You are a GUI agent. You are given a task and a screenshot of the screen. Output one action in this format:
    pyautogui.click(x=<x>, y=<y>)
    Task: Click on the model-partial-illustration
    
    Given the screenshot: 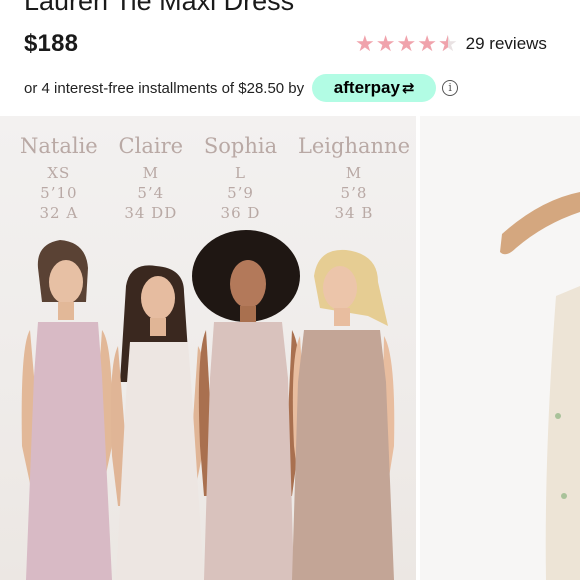 What is the action you would take?
    pyautogui.click(x=540, y=386)
    